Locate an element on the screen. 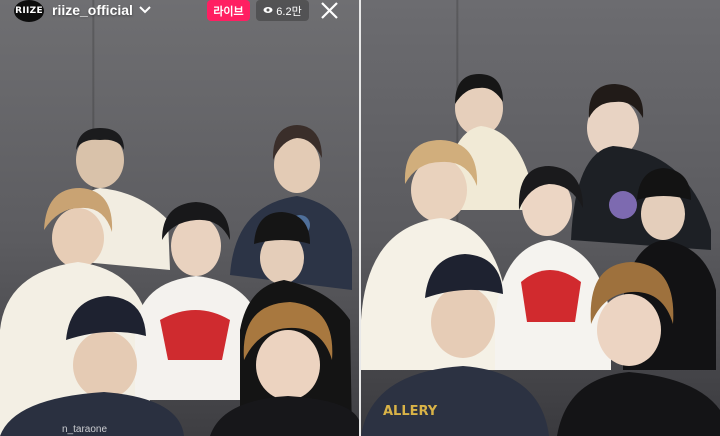 Image resolution: width=720 pixels, height=436 pixels. profile-avatar: RIIZE is located at coordinates (29, 11).